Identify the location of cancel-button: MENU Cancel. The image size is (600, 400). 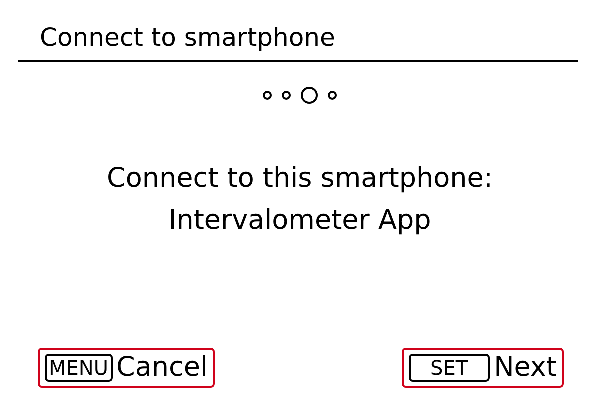
(126, 368).